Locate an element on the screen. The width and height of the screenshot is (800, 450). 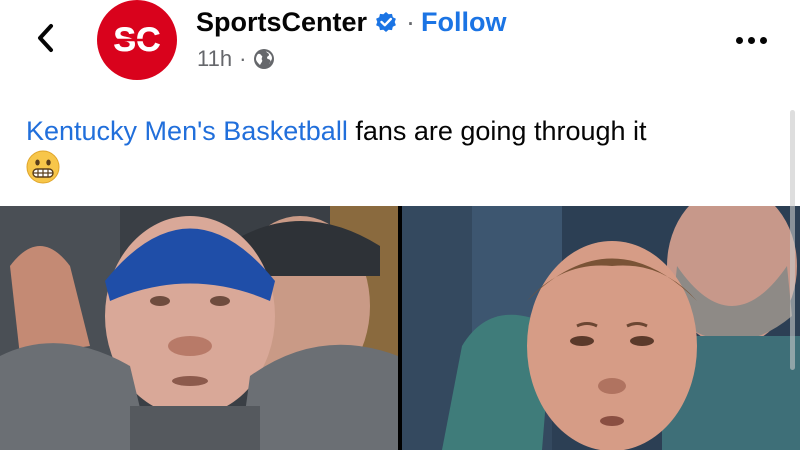
grimacing-face-emoji is located at coordinates (43, 172).